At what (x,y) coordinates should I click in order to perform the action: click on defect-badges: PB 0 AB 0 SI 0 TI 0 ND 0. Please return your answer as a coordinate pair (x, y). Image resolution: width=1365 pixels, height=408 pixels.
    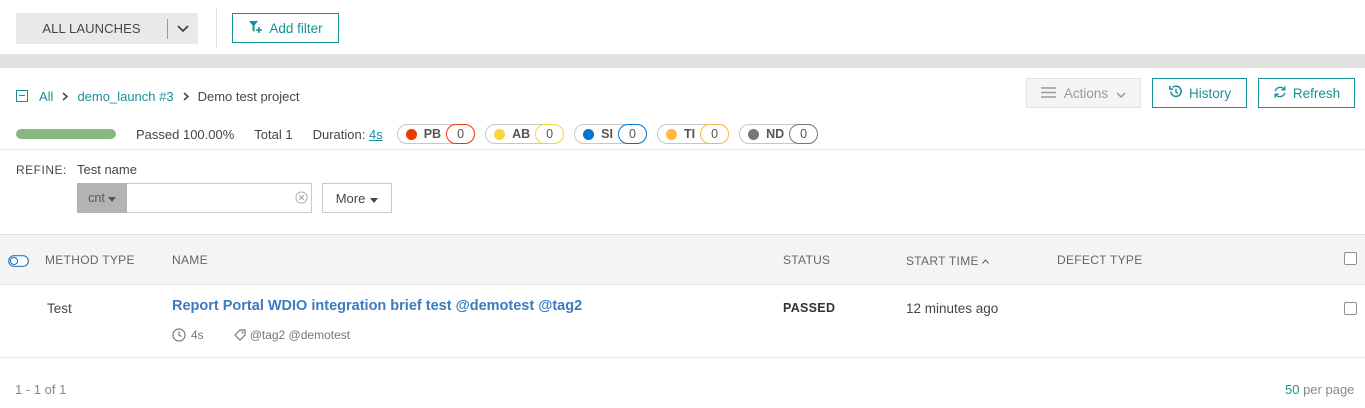
    Looking at the image, I should click on (612, 134).